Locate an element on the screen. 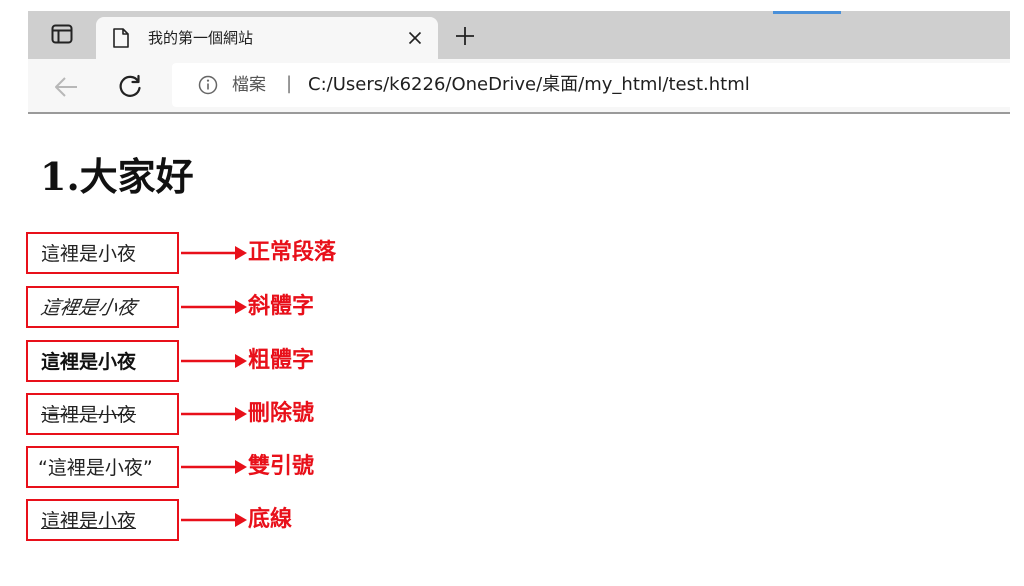 This screenshot has width=1024, height=586. document-icon is located at coordinates (121, 38).